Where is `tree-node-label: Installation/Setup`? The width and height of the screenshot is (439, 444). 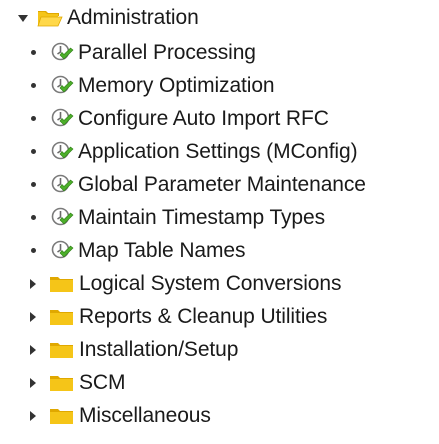
tree-node-label: Installation/Setup is located at coordinates (159, 349).